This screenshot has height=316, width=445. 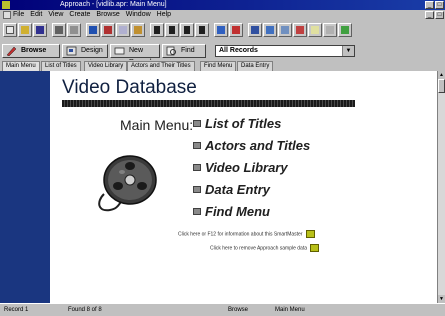 I want to click on menu-browse: Browse, so click(x=107, y=15).